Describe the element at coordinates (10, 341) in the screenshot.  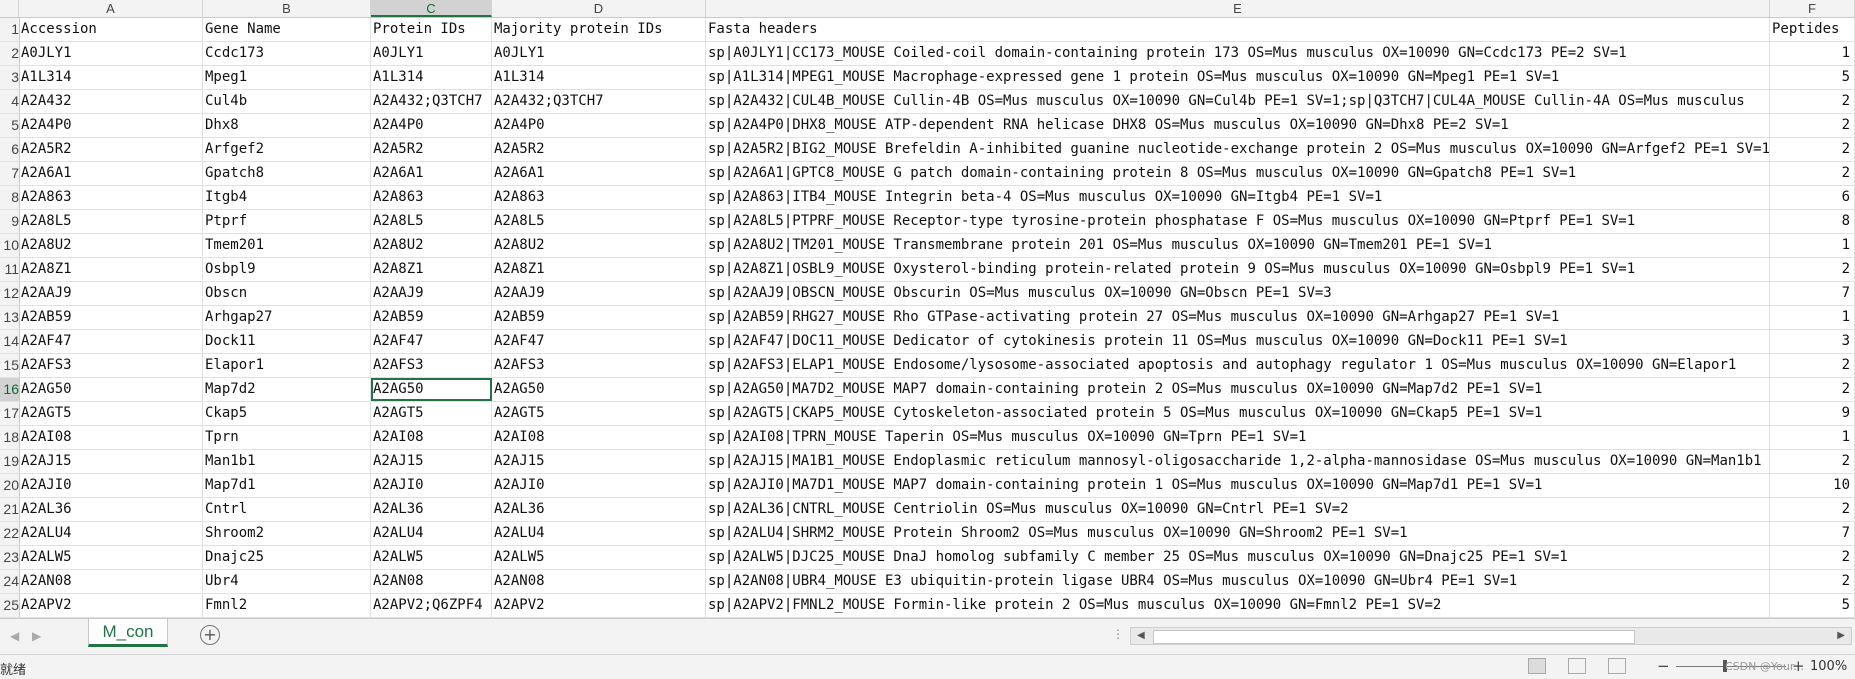
I see `row-number: 14` at that location.